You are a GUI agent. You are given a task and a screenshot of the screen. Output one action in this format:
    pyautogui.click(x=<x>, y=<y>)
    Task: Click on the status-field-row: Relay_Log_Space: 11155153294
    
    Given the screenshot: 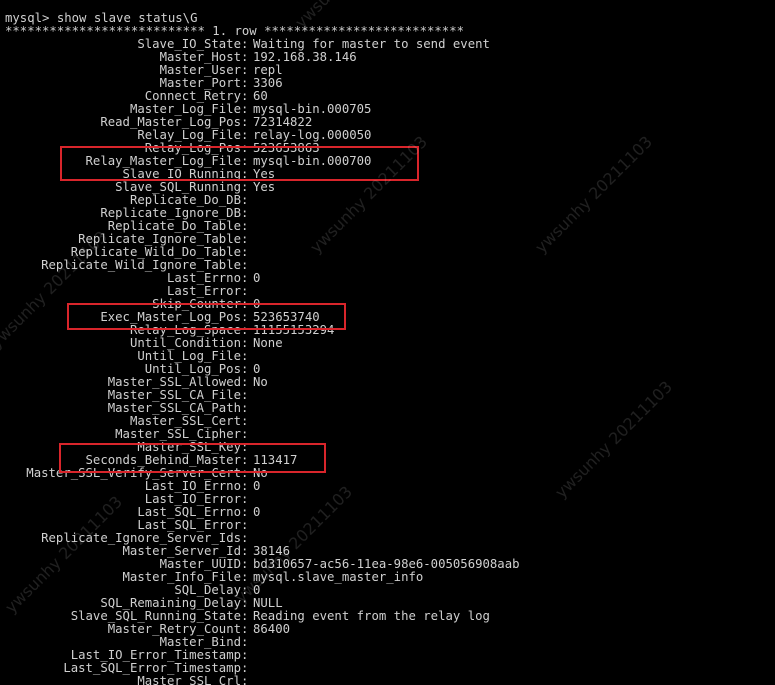 What is the action you would take?
    pyautogui.click(x=387, y=330)
    